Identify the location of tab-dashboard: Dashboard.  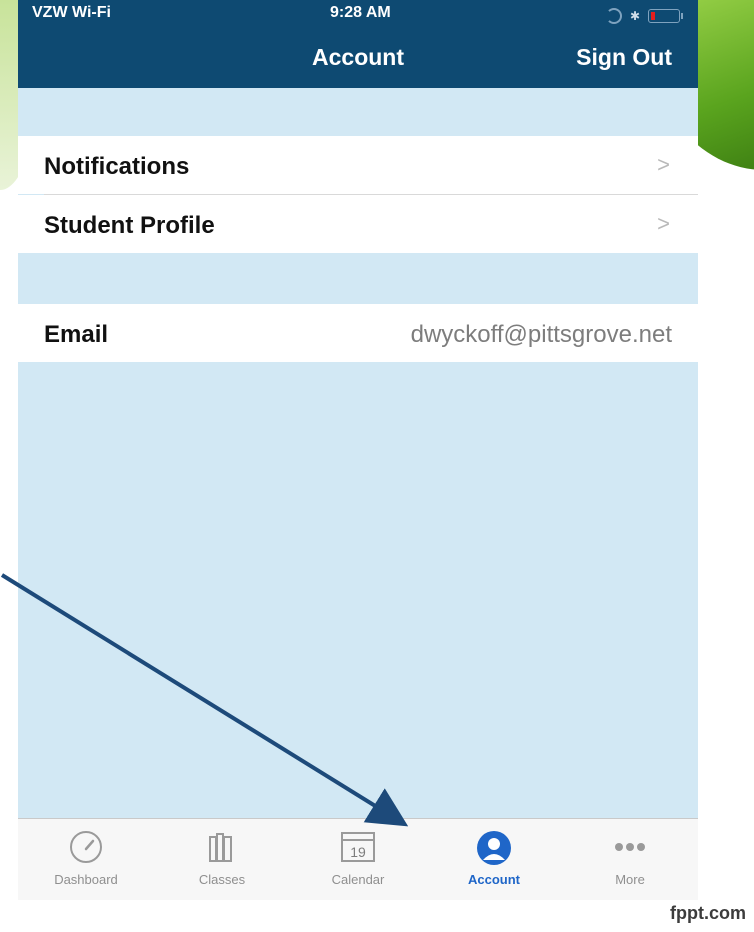
(86, 859).